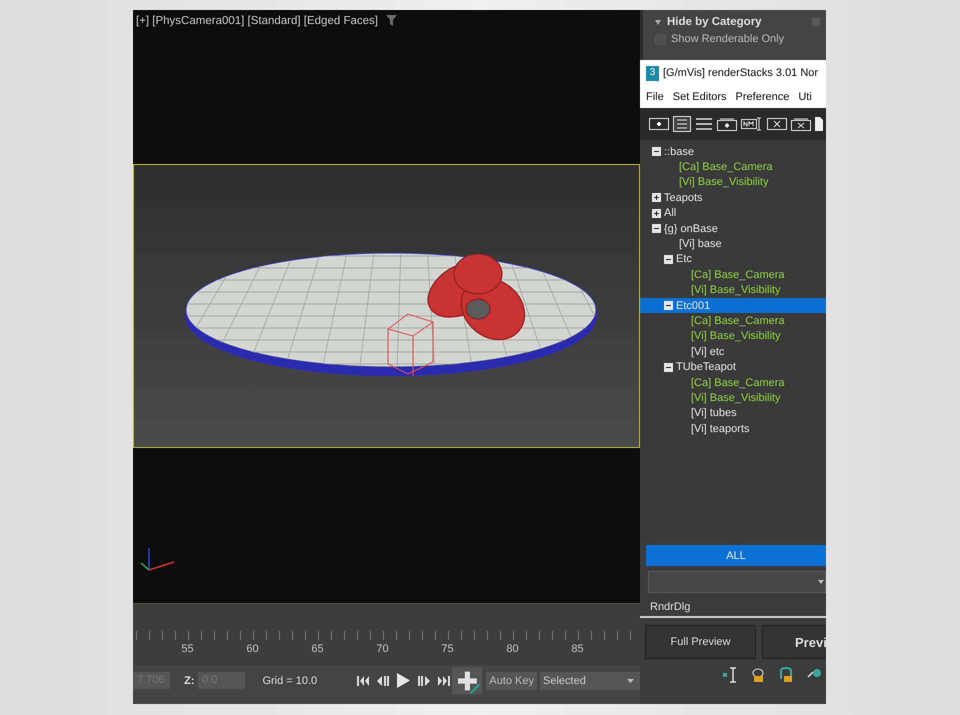 The image size is (960, 715). I want to click on tree-item: [Vi] teaports, so click(733, 428).